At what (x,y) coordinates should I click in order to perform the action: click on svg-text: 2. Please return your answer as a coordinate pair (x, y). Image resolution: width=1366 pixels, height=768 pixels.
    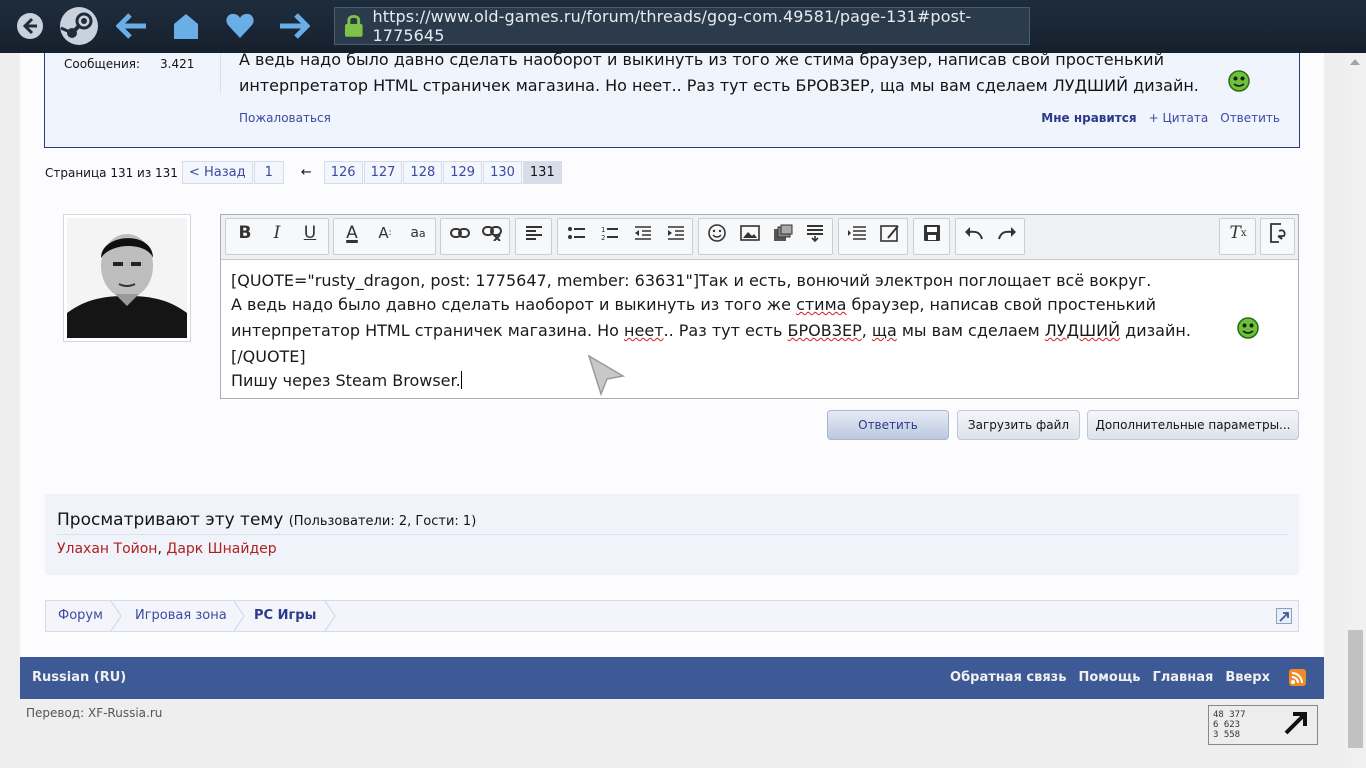
    Looking at the image, I should click on (603, 237).